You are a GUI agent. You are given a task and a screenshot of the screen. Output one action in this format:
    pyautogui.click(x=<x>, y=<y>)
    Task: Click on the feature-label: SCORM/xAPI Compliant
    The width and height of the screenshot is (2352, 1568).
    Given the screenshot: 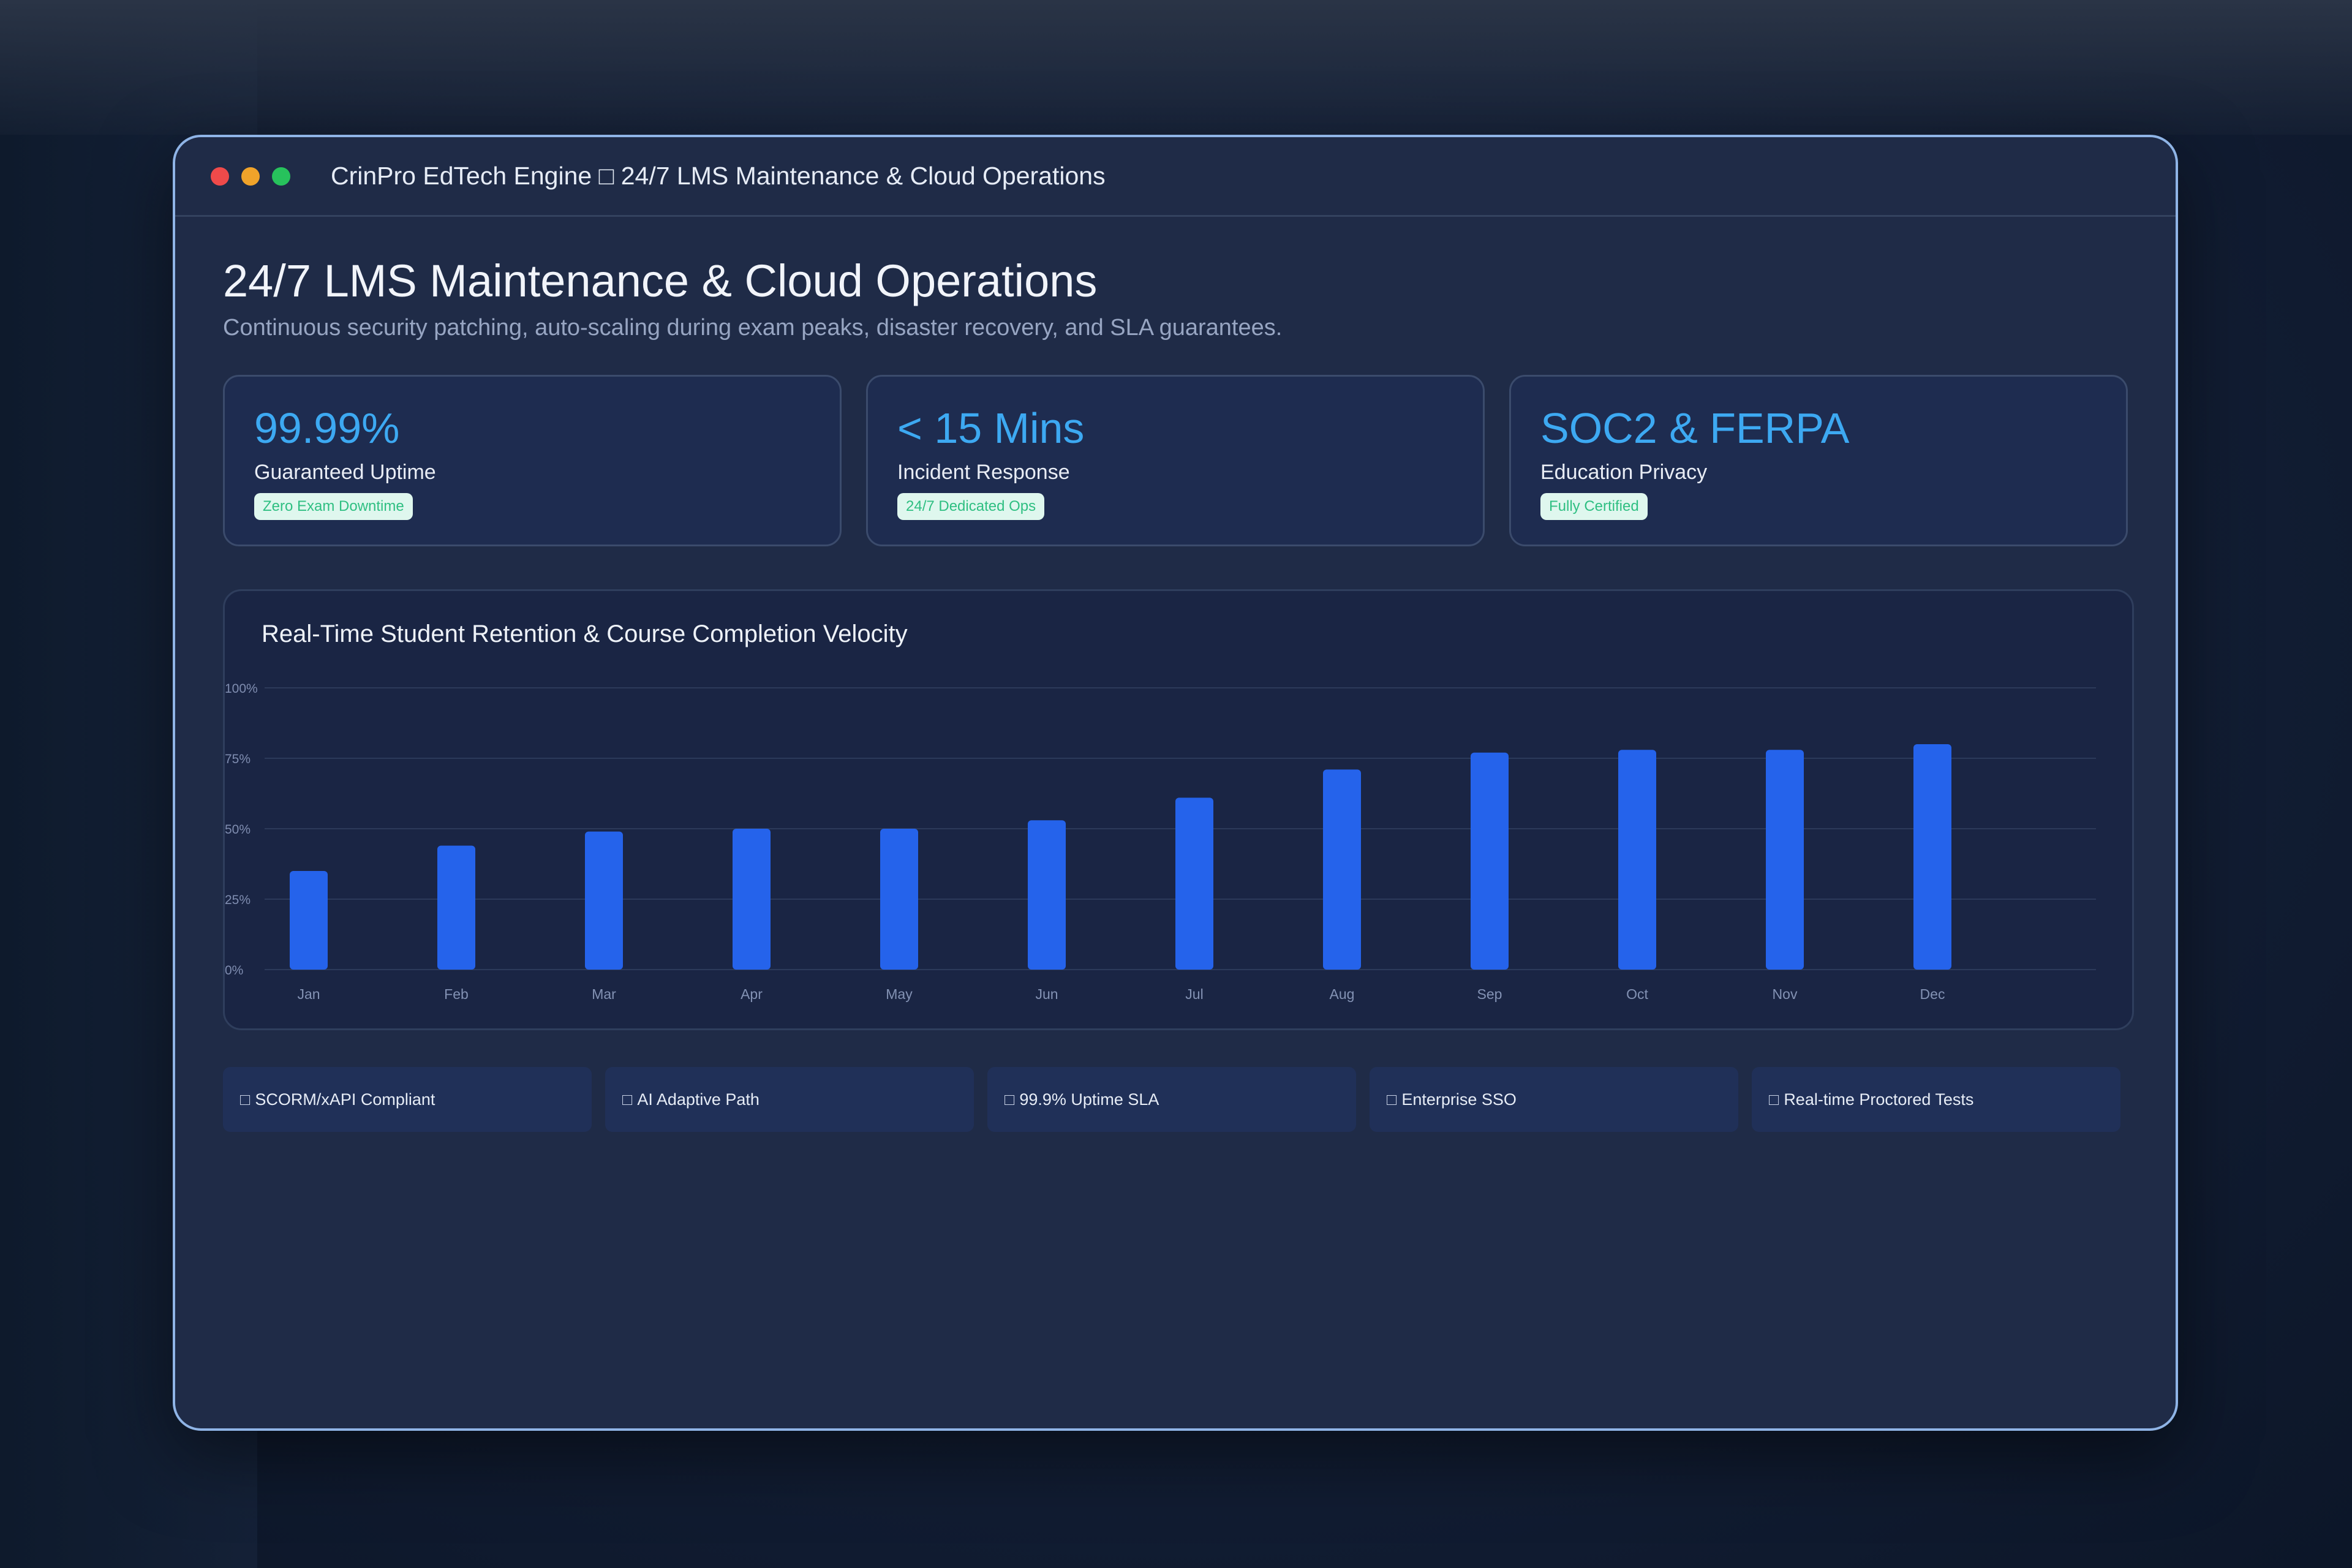 What is the action you would take?
    pyautogui.click(x=345, y=1099)
    